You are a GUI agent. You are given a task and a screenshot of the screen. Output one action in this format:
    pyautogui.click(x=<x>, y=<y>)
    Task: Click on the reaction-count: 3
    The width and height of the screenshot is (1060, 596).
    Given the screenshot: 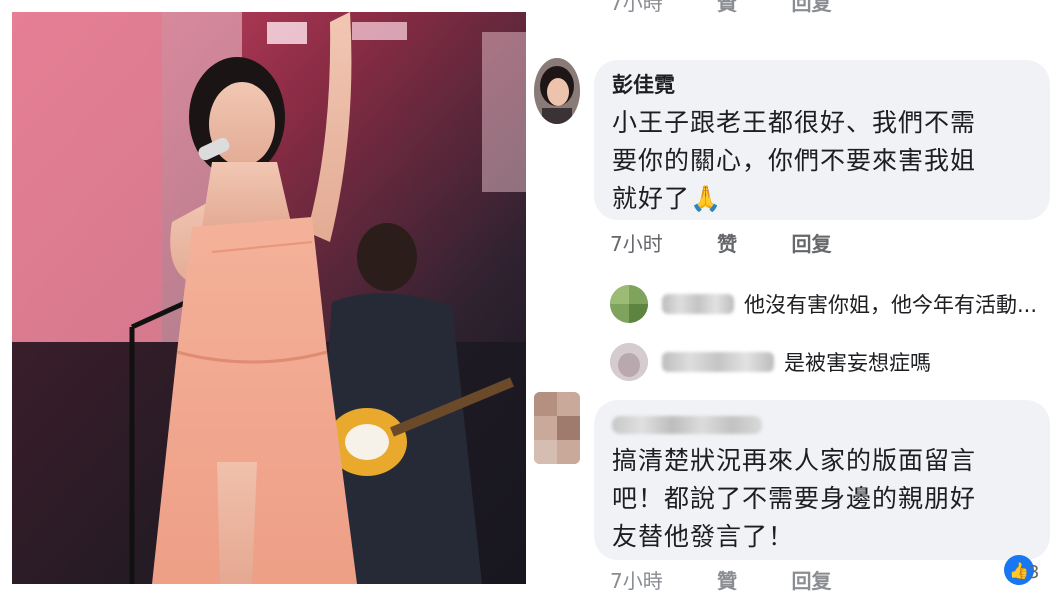 What is the action you would take?
    pyautogui.click(x=1034, y=572)
    